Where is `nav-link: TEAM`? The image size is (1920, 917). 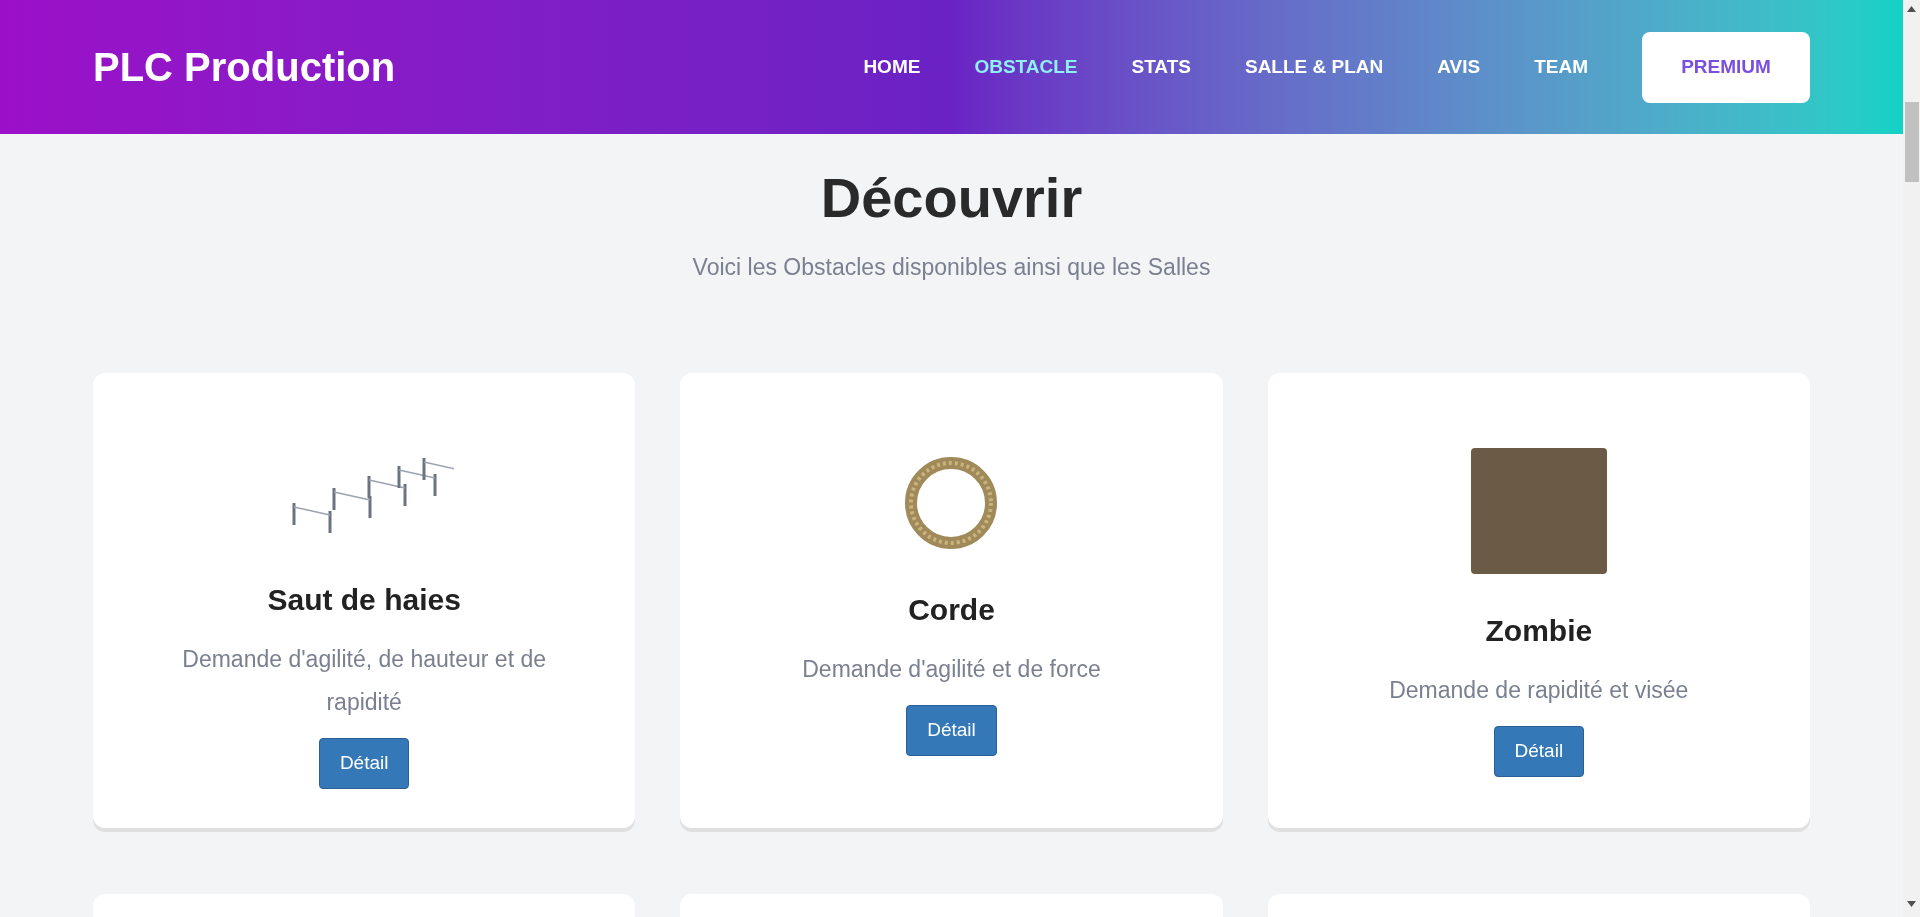
nav-link: TEAM is located at coordinates (1561, 67).